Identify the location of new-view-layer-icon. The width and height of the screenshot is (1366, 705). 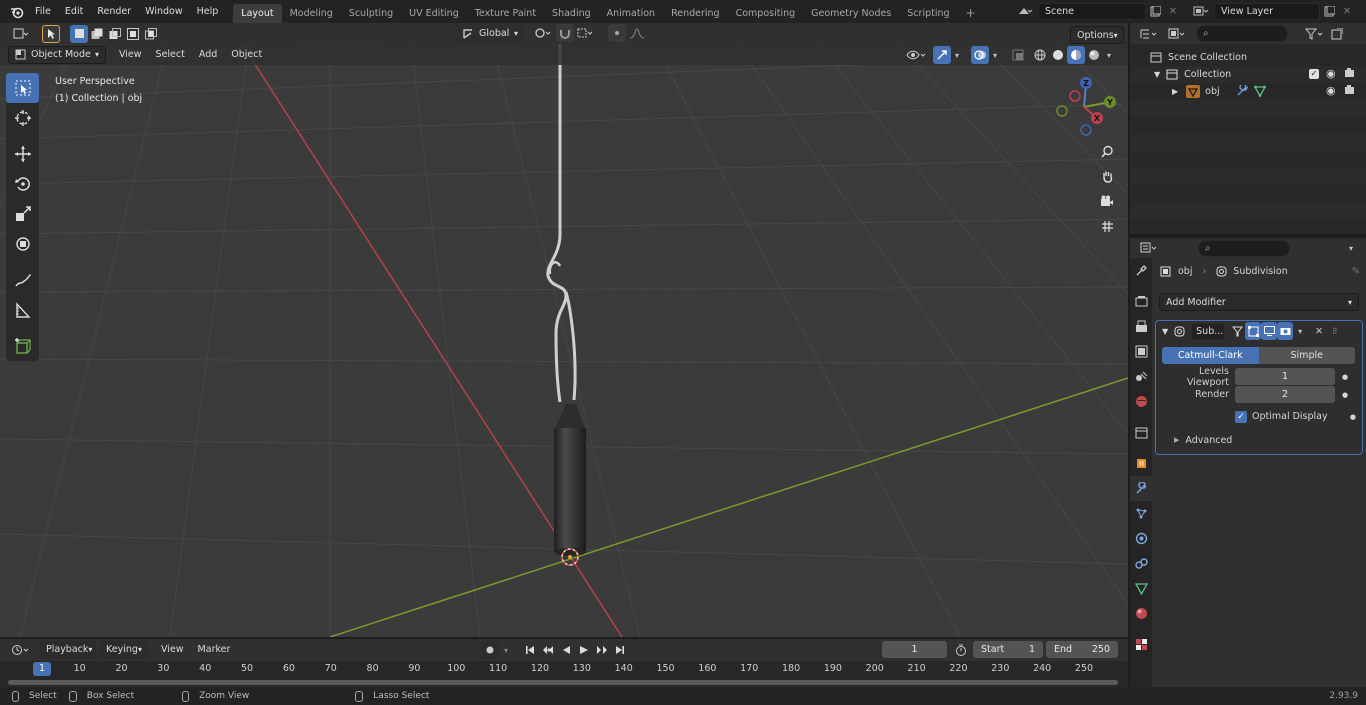
(1329, 11).